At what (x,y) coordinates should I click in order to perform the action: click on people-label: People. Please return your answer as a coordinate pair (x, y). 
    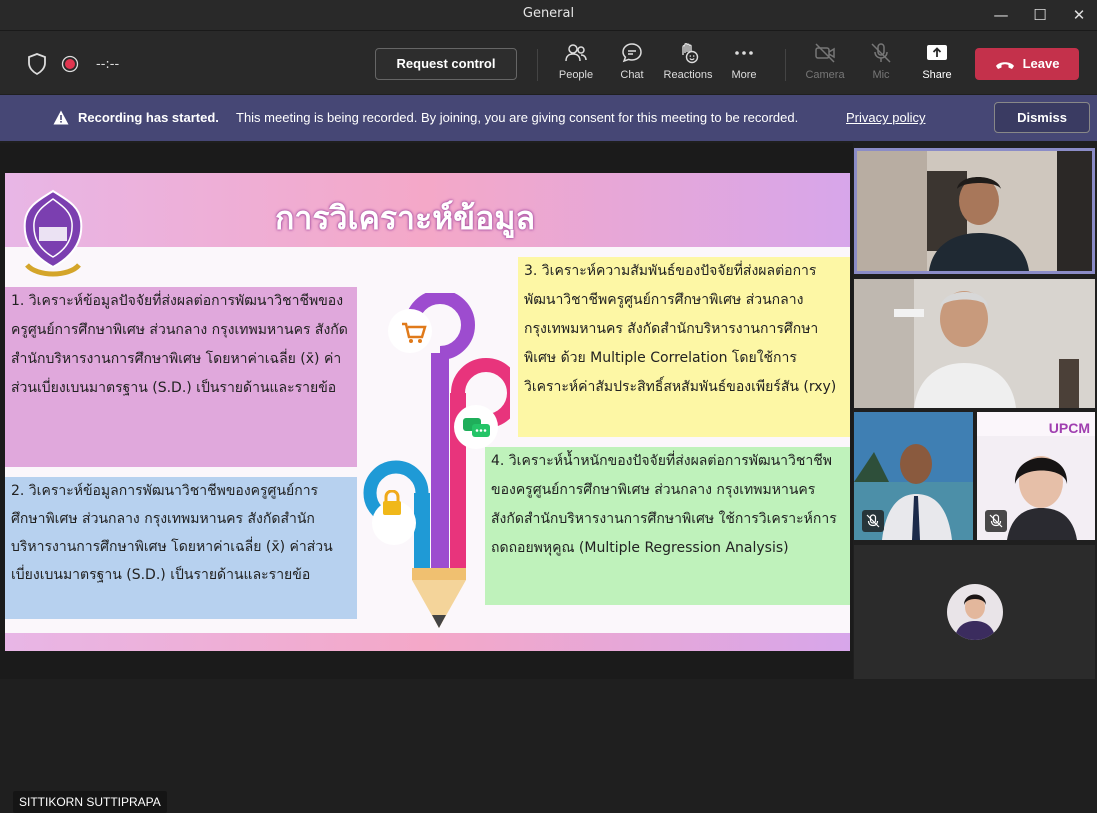
    Looking at the image, I should click on (576, 75).